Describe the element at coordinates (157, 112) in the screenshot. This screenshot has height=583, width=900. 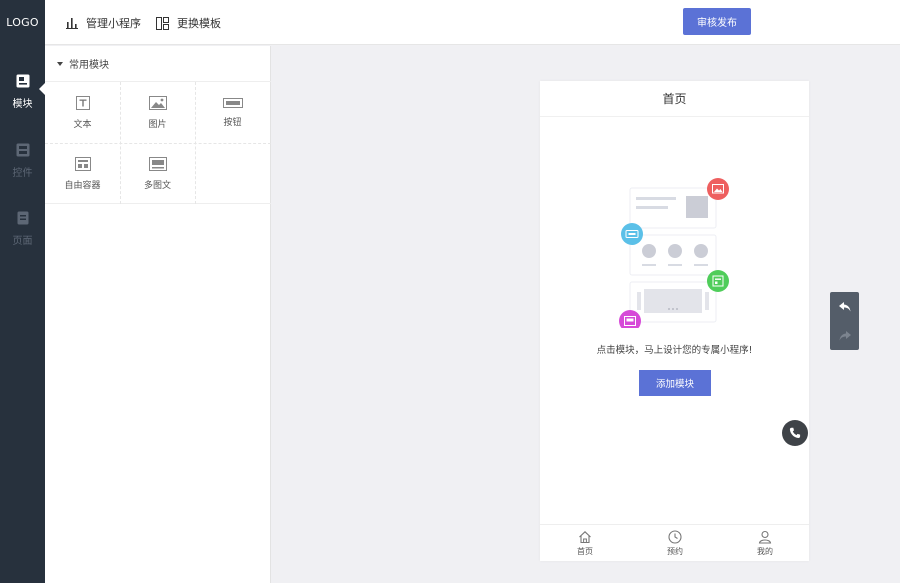
I see `module-image: 图片` at that location.